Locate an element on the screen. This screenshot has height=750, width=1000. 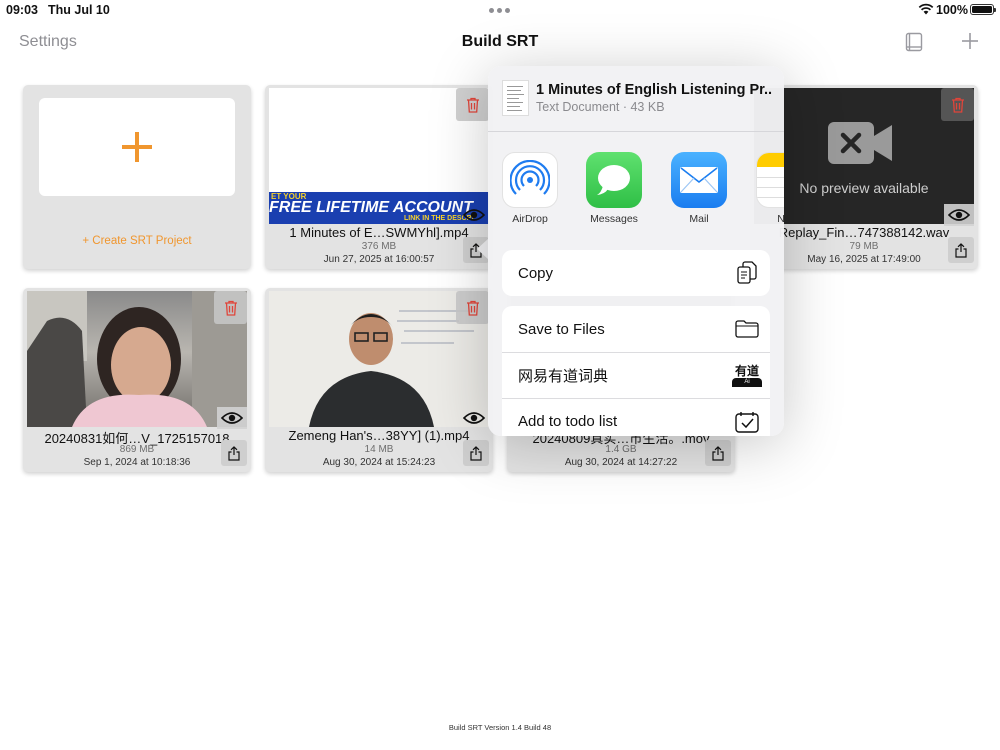
project-date: Aug 30, 2024 at 14:27:22 is located at coordinates (621, 462).